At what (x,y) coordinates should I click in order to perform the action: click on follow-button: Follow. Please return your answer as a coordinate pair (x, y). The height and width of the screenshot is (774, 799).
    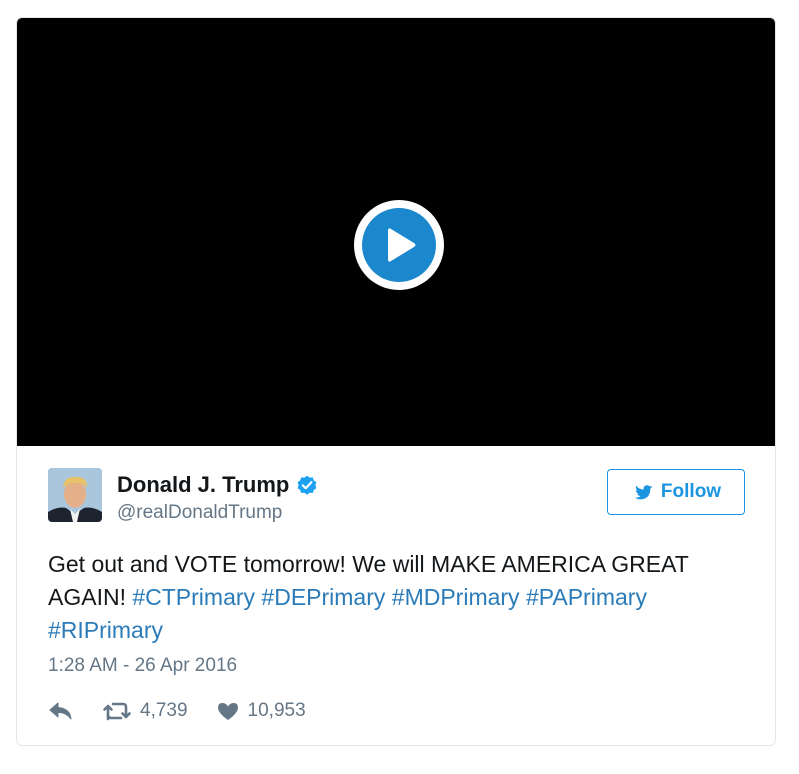
    Looking at the image, I should click on (676, 492).